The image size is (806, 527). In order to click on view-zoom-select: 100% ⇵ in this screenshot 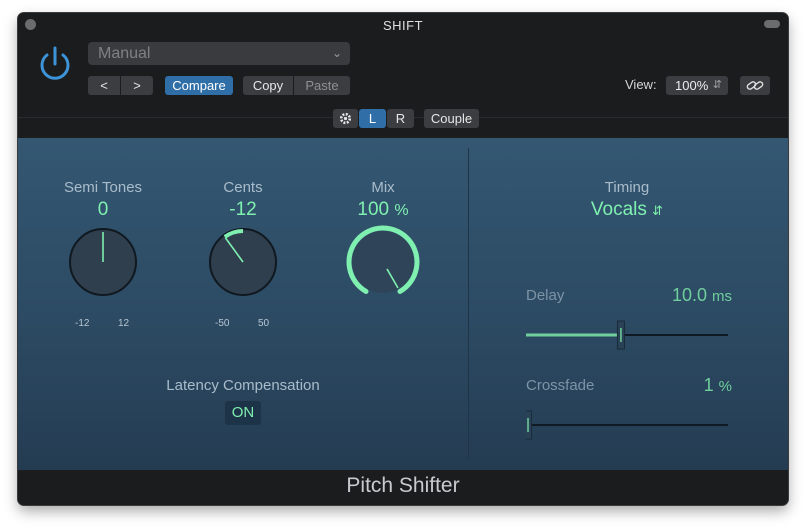, I will do `click(697, 85)`.